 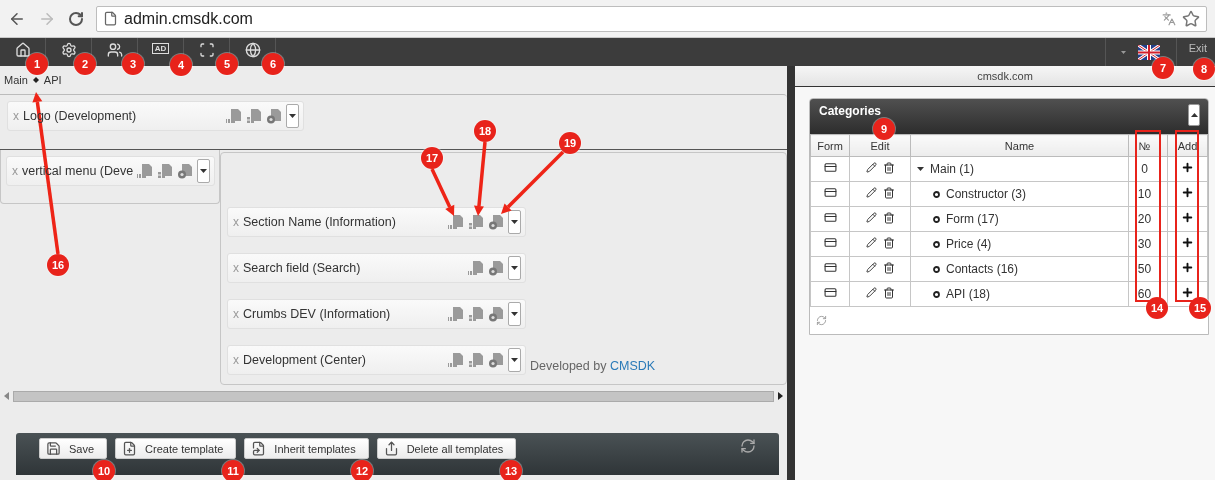 I want to click on home-icon, so click(x=22, y=50).